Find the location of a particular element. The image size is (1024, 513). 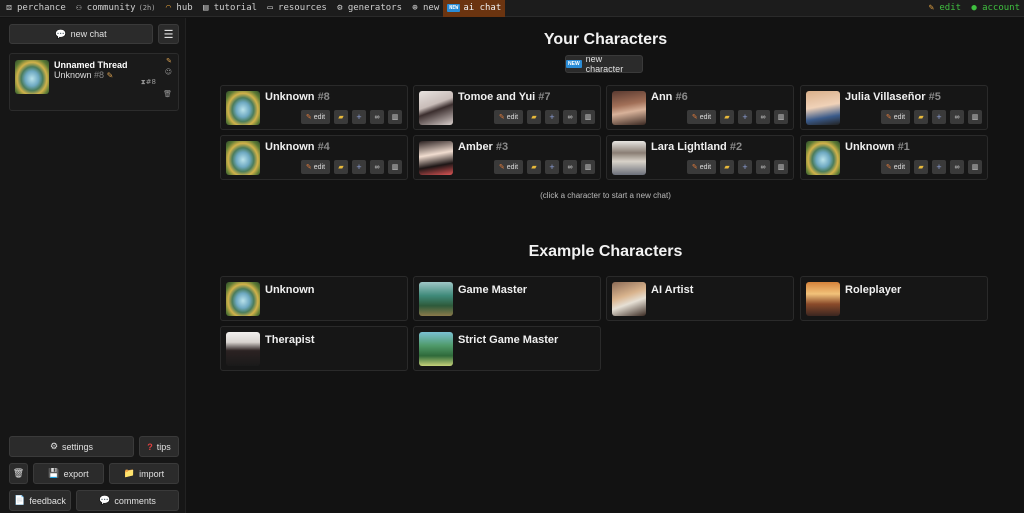

character-card: Lara Lightland #2 ✎ edit ▰ + ∞ ▥ is located at coordinates (700, 157).